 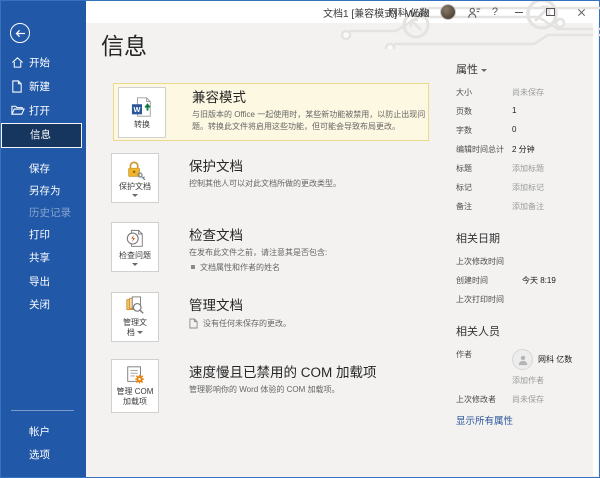 I want to click on sidebar-item-account: 帐户, so click(x=43, y=432).